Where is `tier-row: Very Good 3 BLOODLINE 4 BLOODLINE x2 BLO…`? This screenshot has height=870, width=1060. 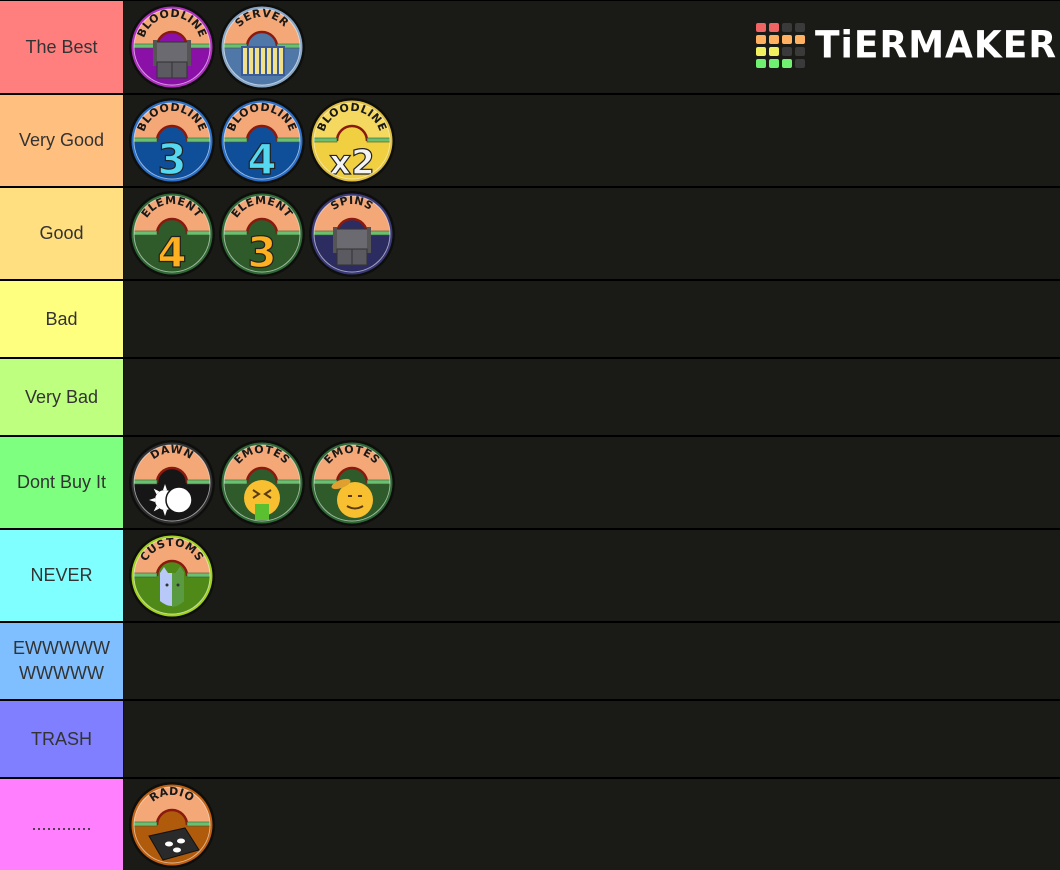 tier-row: Very Good 3 BLOODLINE 4 BLOODLINE x2 BLO… is located at coordinates (530, 139).